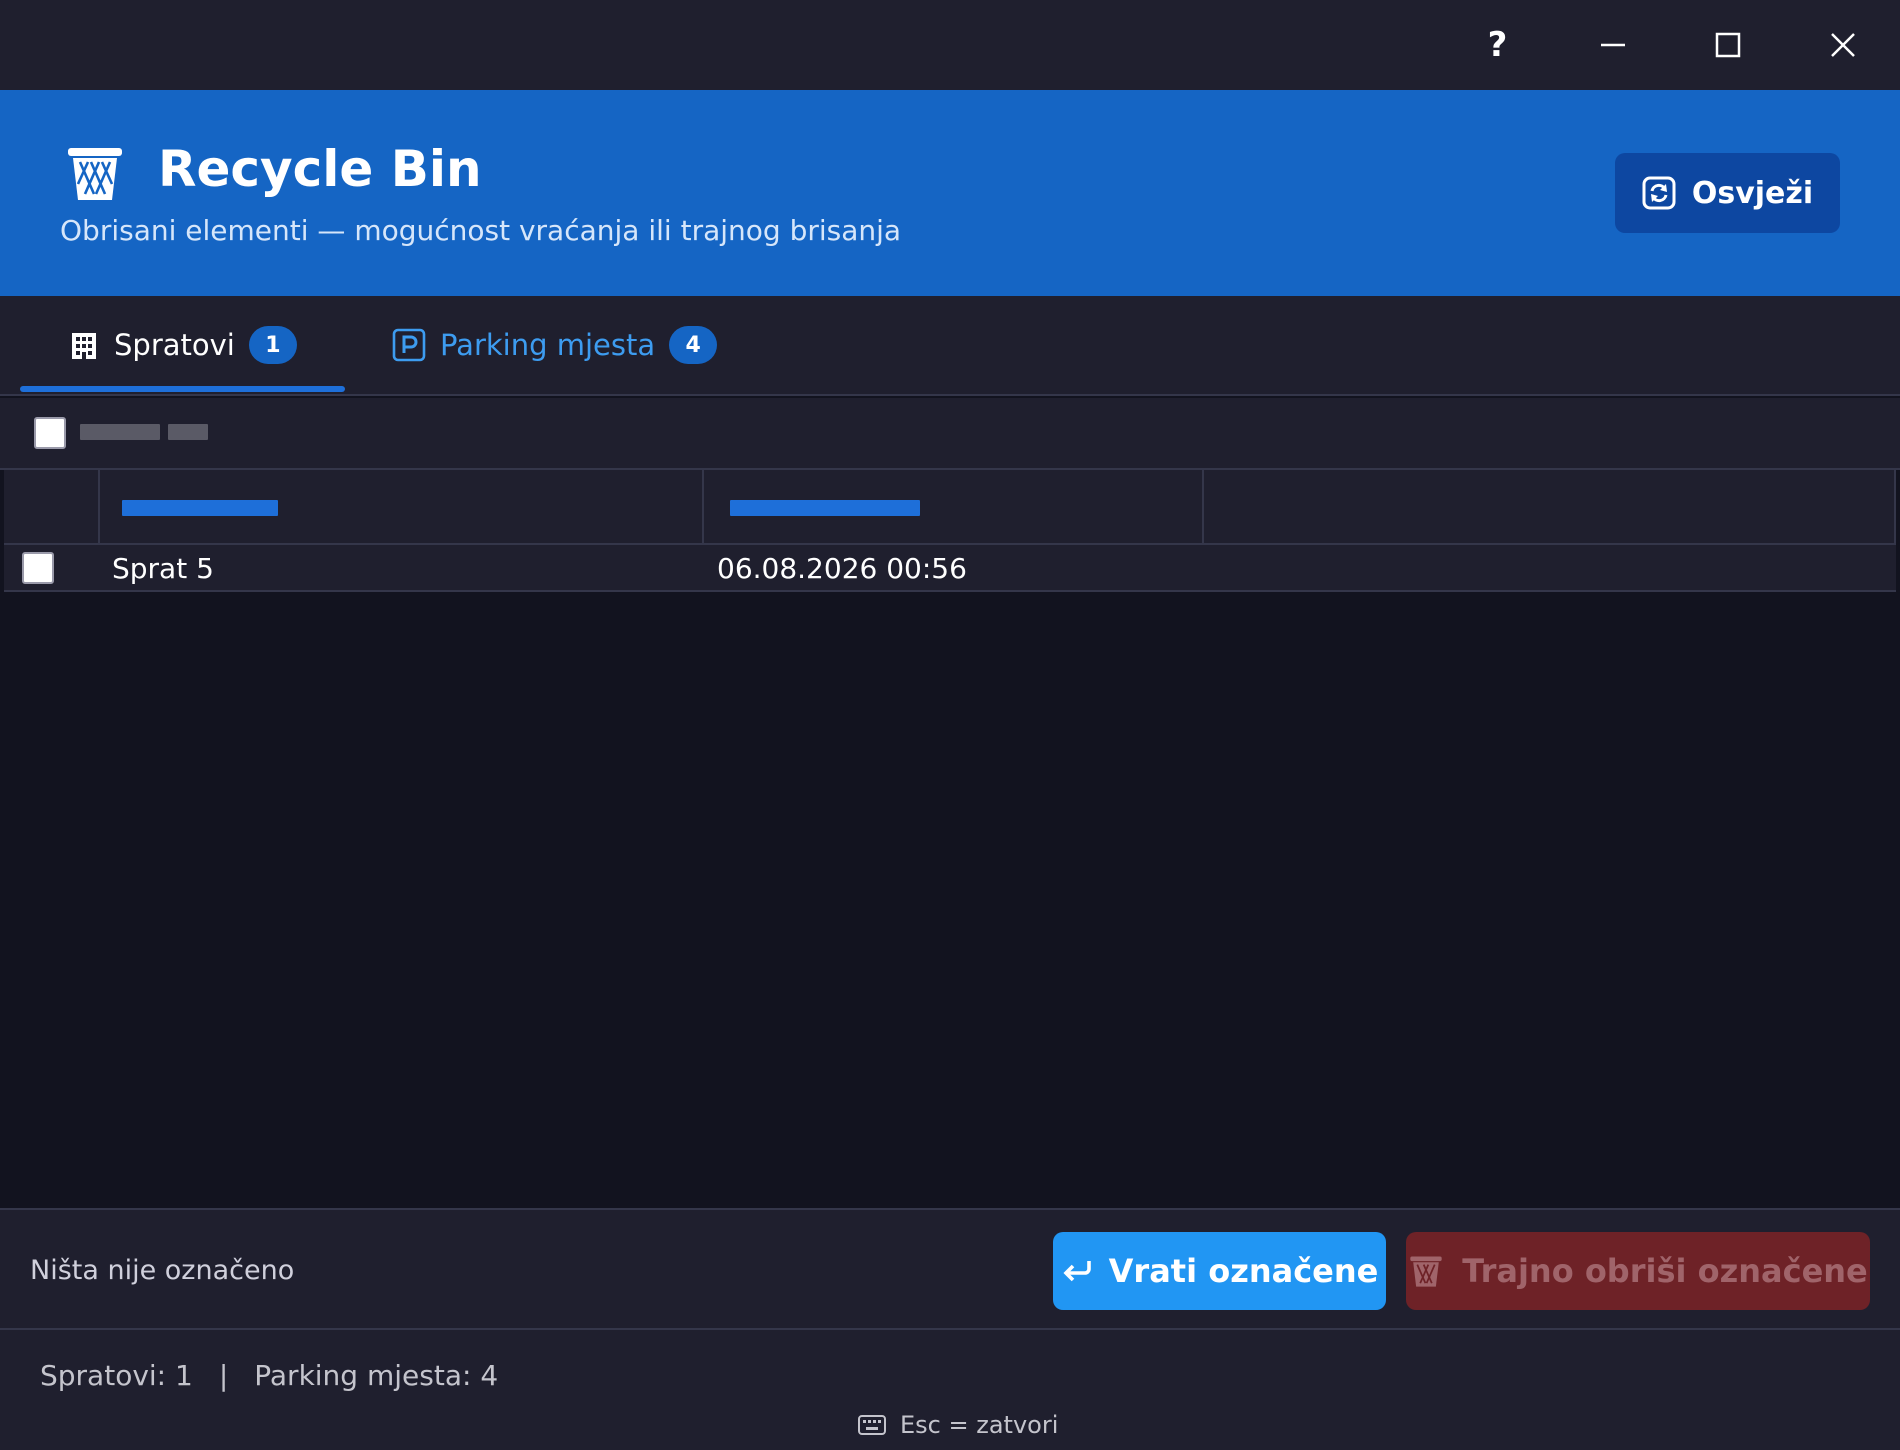 Image resolution: width=1900 pixels, height=1450 pixels. I want to click on select-all-label-redacted, so click(144, 432).